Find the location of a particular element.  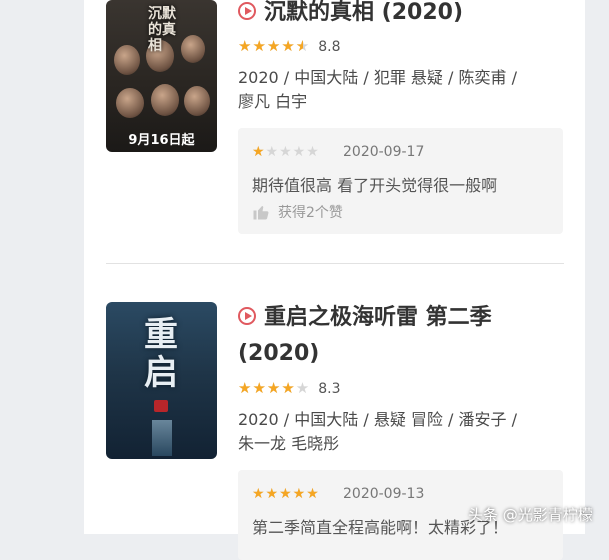

divider is located at coordinates (335, 263).